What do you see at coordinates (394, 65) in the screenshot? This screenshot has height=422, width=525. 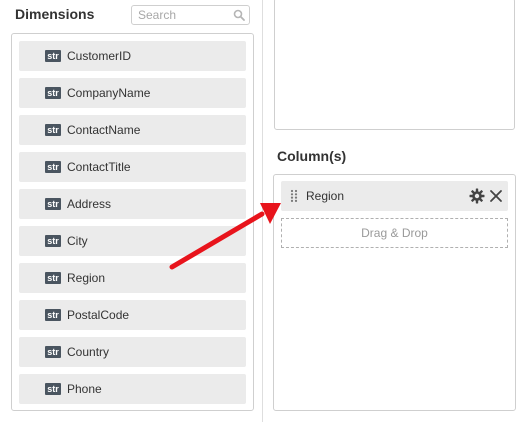 I see `upper-drop-panel` at bounding box center [394, 65].